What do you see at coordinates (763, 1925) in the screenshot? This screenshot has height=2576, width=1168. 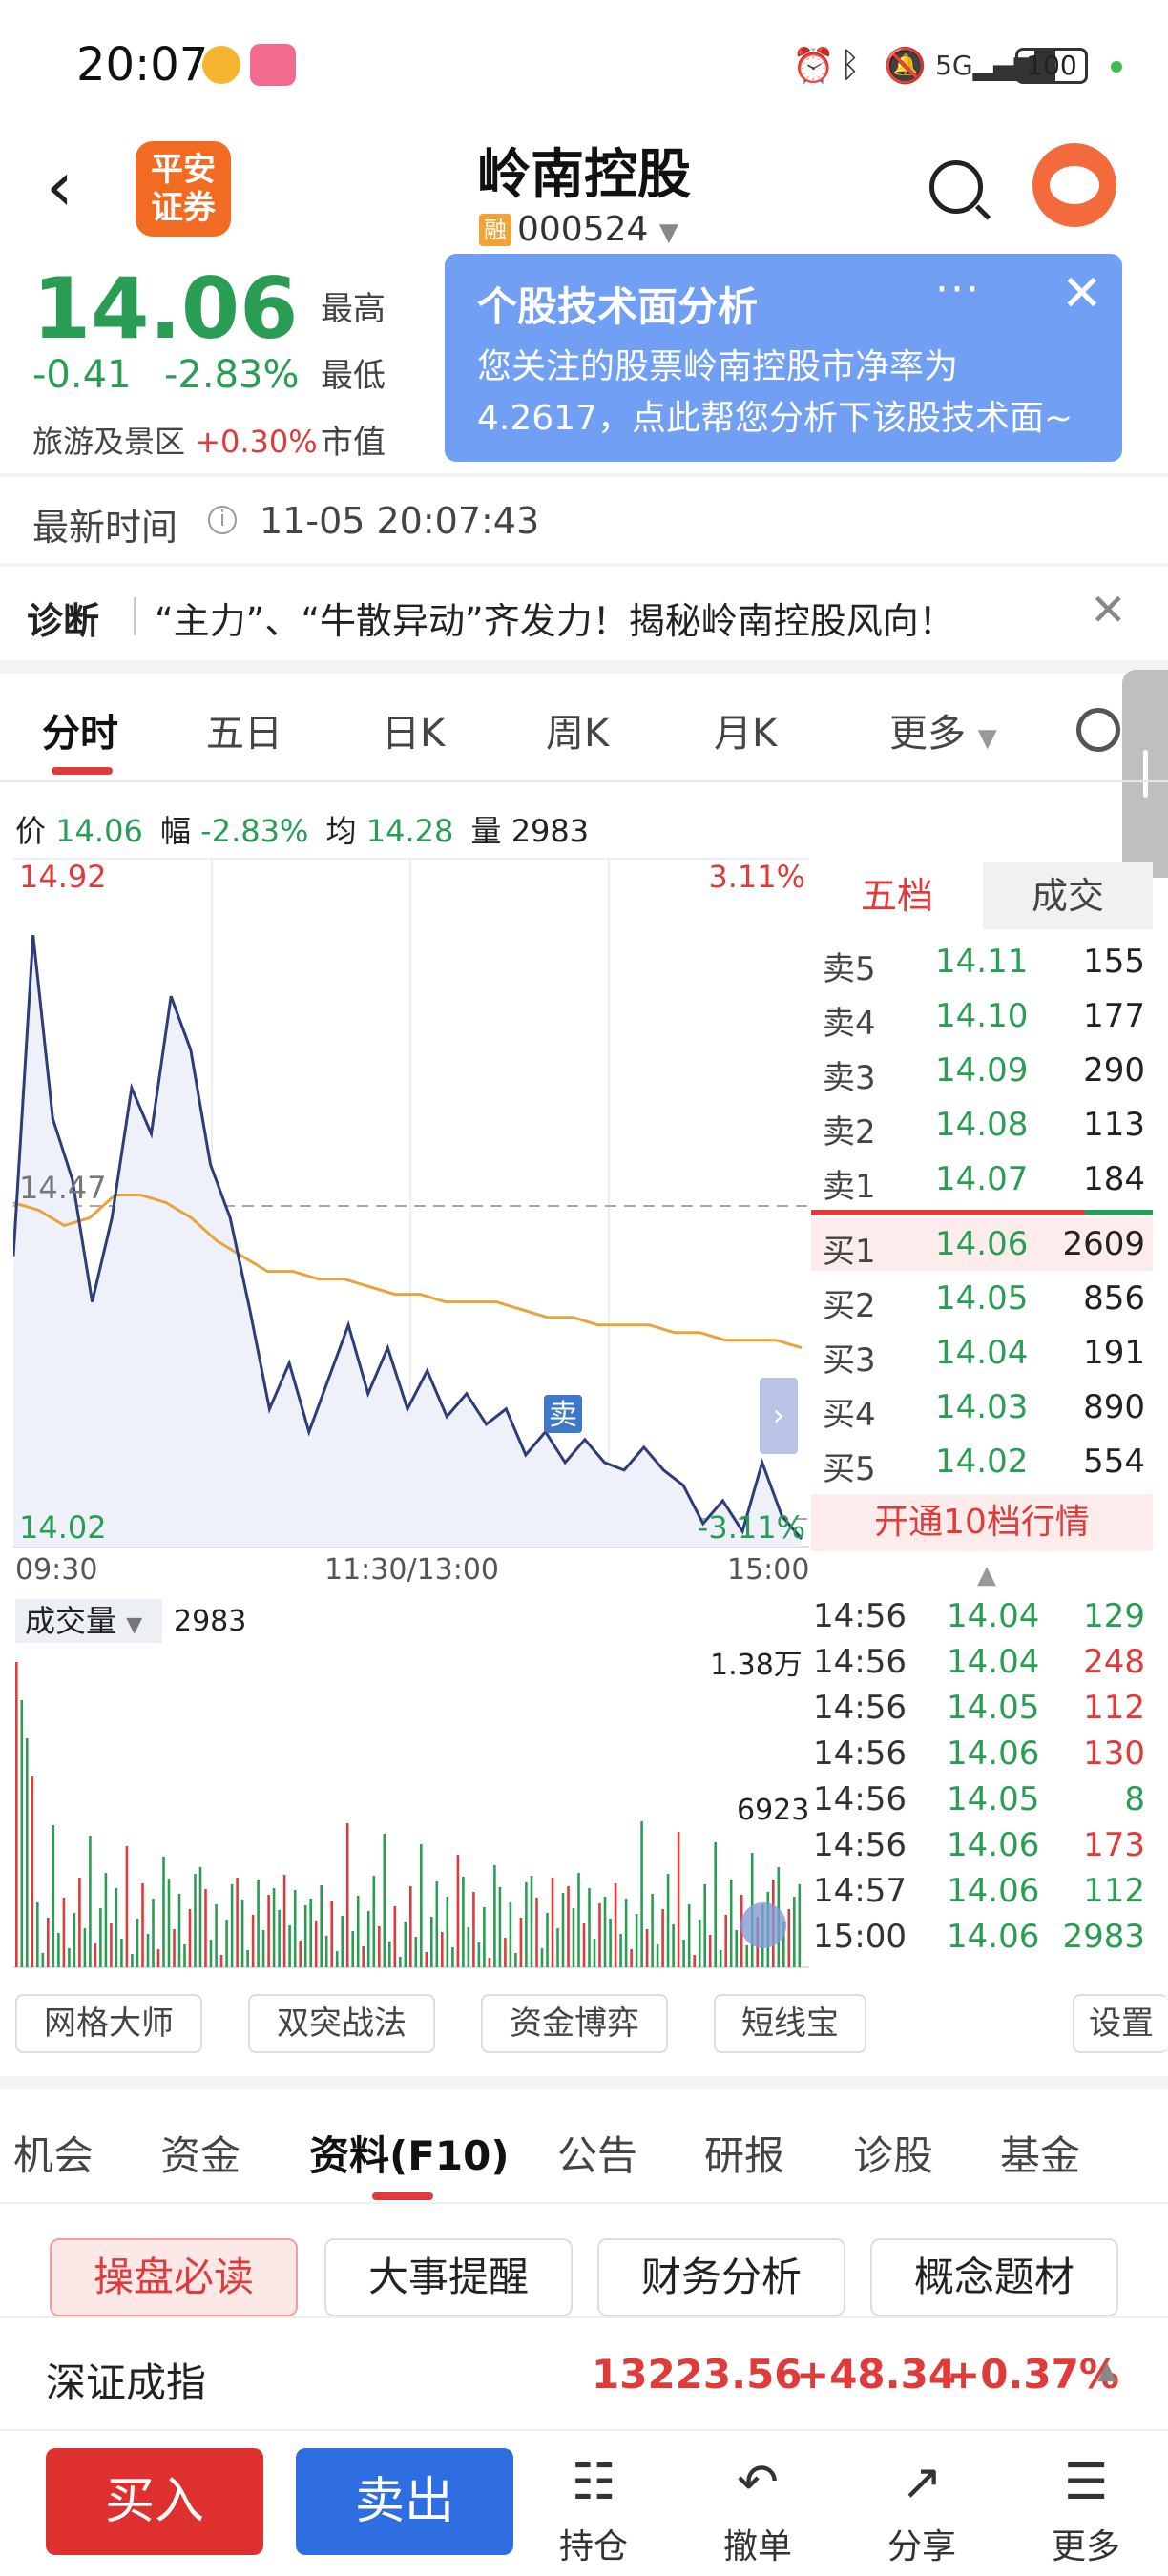 I see `chart-toggle-icon` at bounding box center [763, 1925].